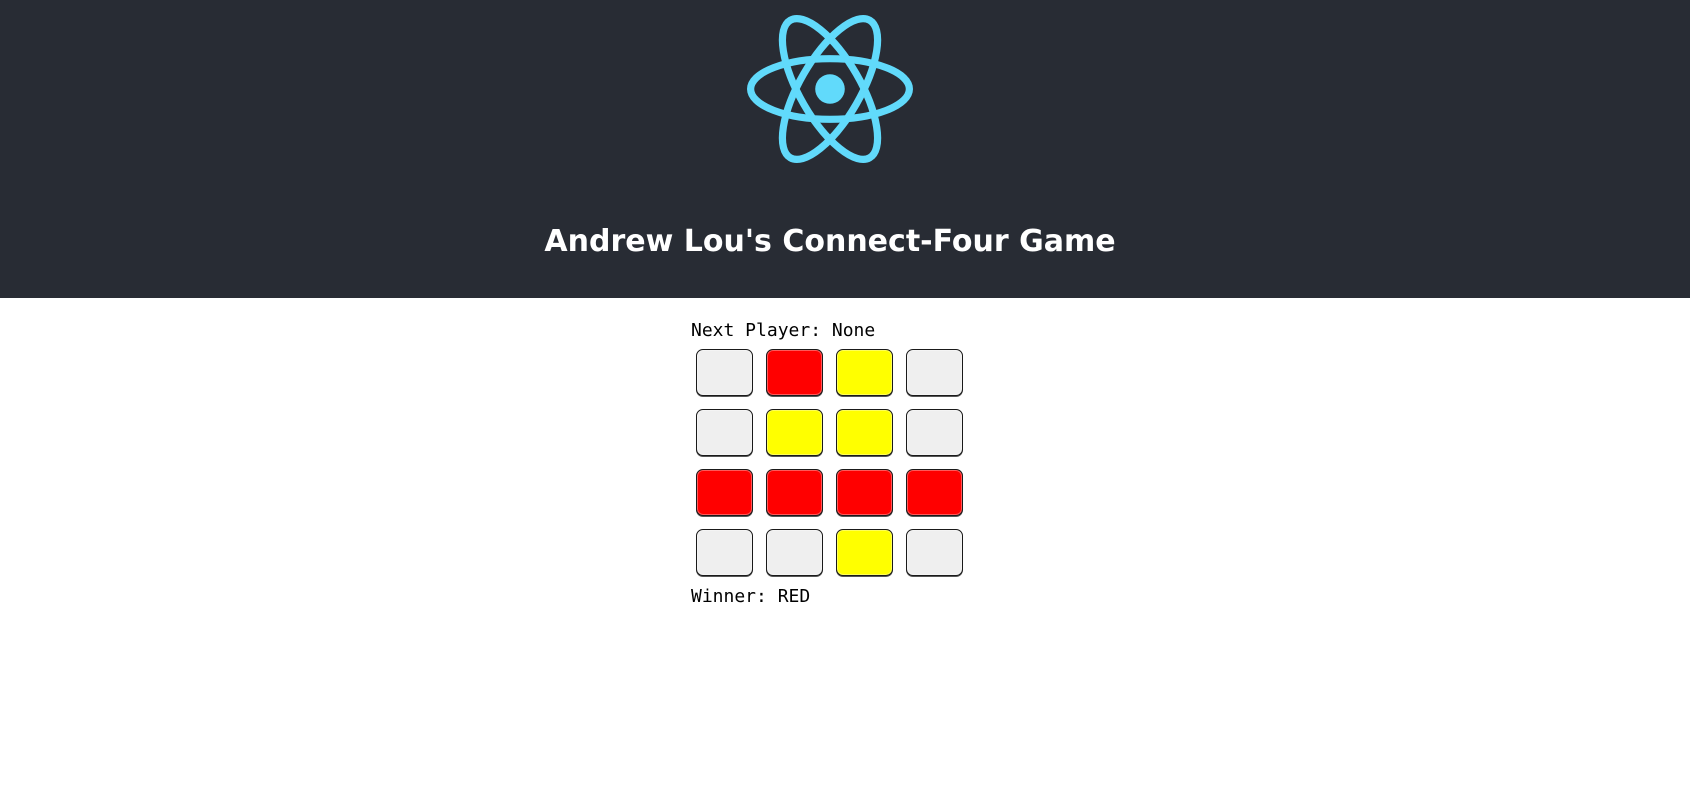  I want to click on board-cell-r1-c4, so click(934, 372).